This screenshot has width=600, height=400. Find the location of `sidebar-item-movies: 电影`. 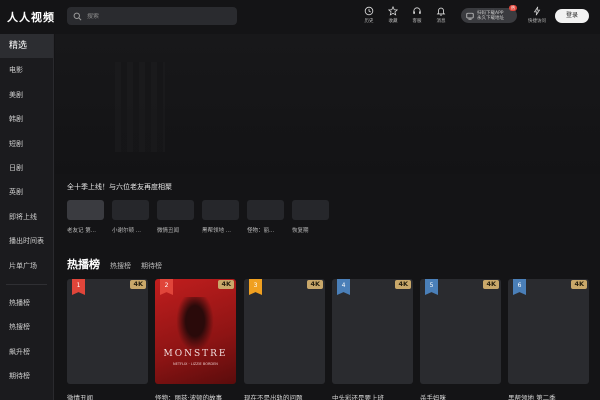

sidebar-item-movies: 电影 is located at coordinates (26, 70).